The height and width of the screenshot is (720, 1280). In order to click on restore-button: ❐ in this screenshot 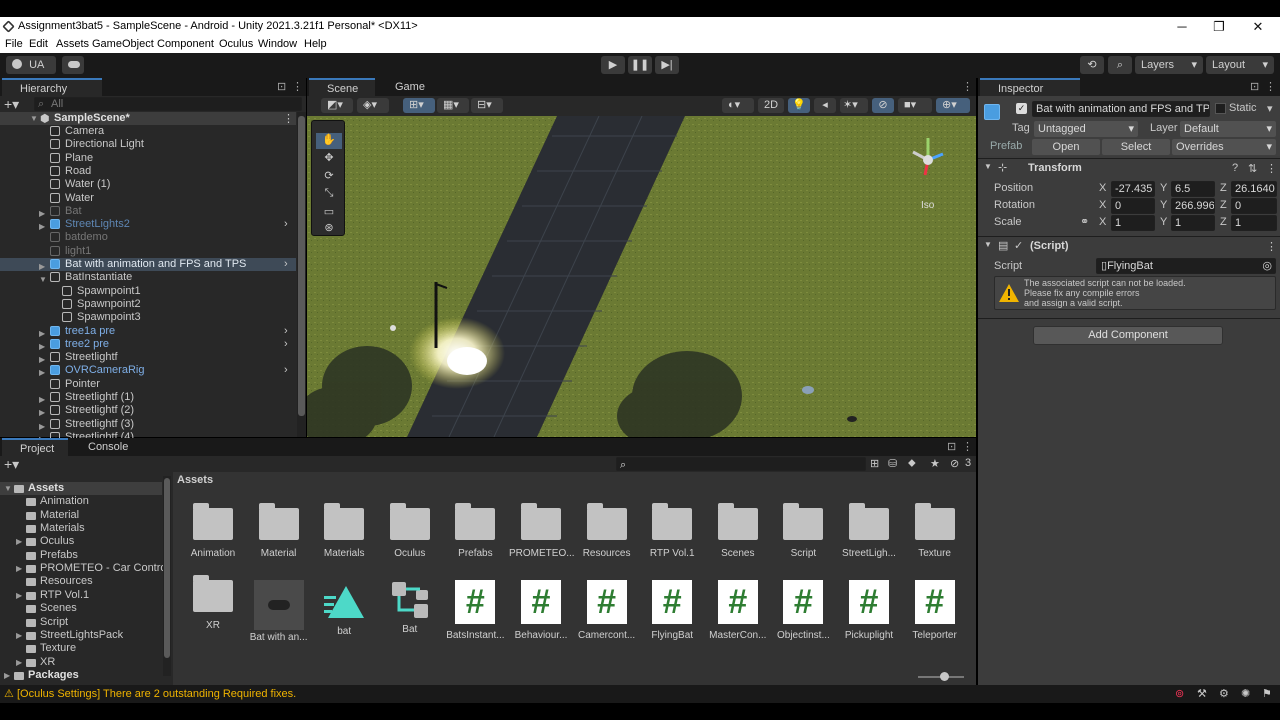, I will do `click(1219, 27)`.